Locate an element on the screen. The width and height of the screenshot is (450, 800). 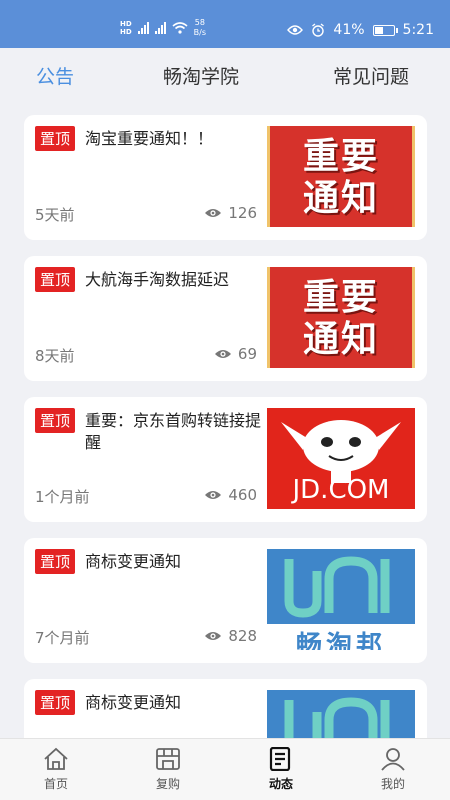
status-bar: HD HD 58 B/s 41% 5:21 is located at coordinates (225, 24).